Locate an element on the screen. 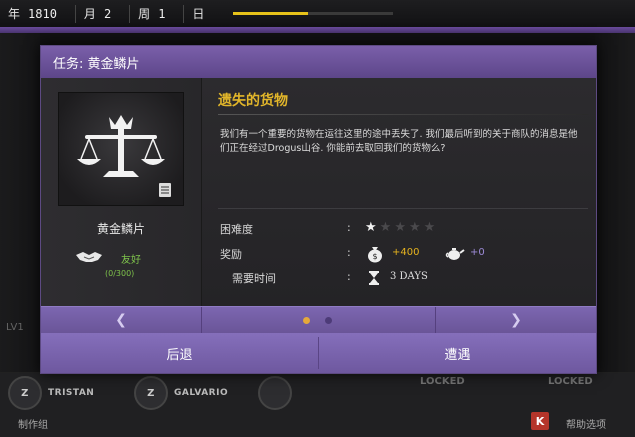  month-segment: 月 2 is located at coordinates (93, 13).